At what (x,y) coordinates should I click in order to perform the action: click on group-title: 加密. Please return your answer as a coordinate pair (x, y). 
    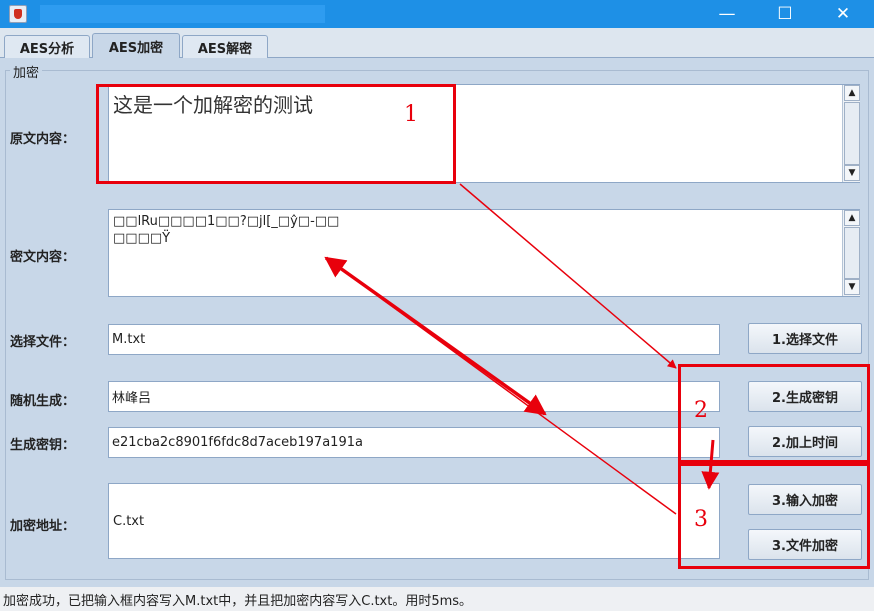
    Looking at the image, I should click on (26, 71).